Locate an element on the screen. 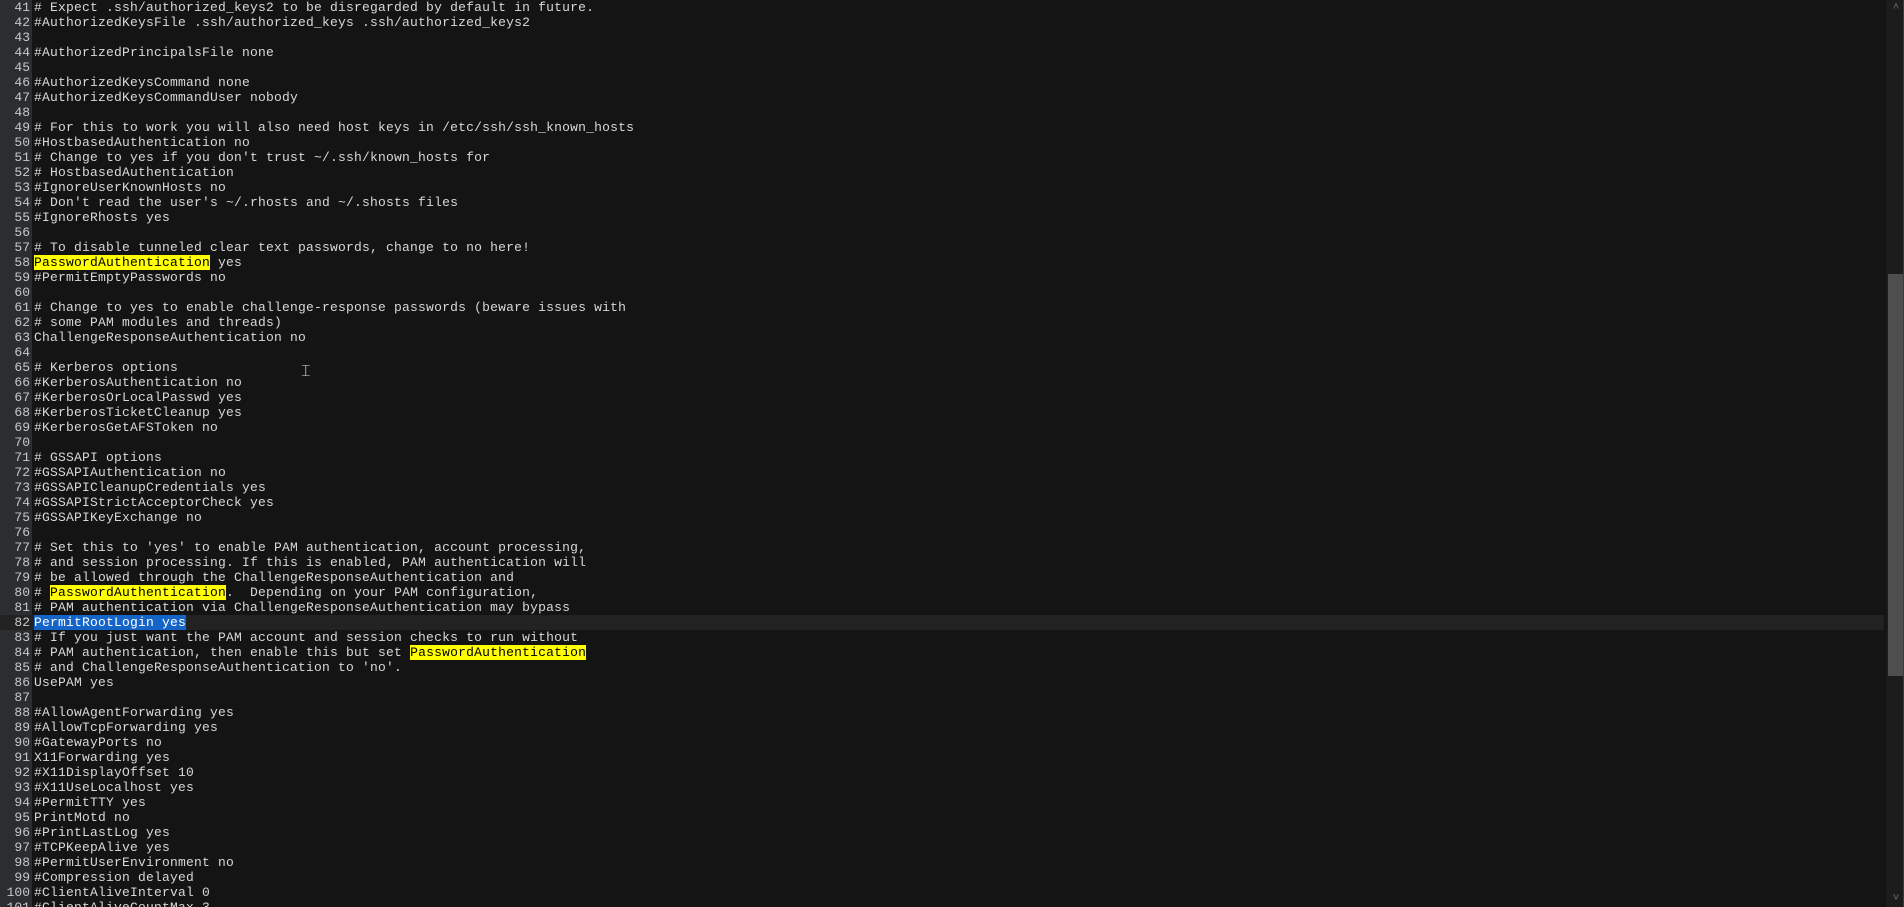 Image resolution: width=1904 pixels, height=907 pixels. code-line: 96 #PrintLastLog yes is located at coordinates (942, 832).